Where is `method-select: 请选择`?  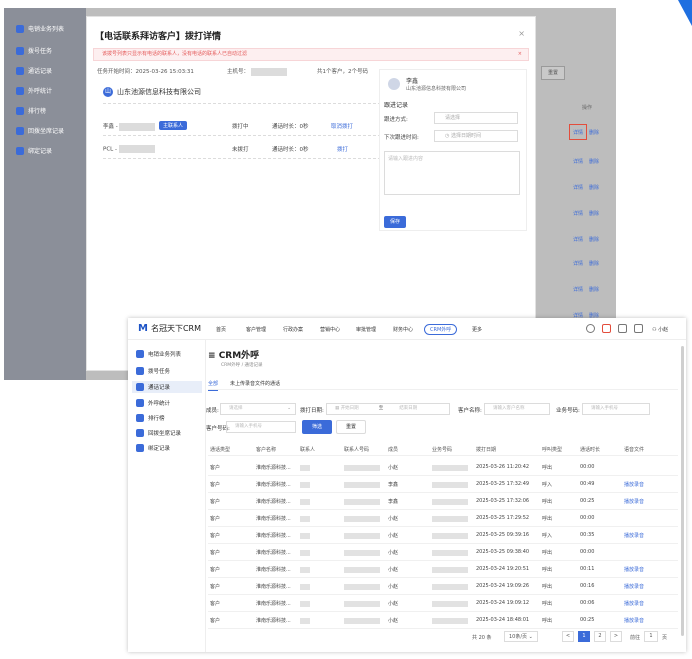
method-select: 请选择 is located at coordinates (476, 118).